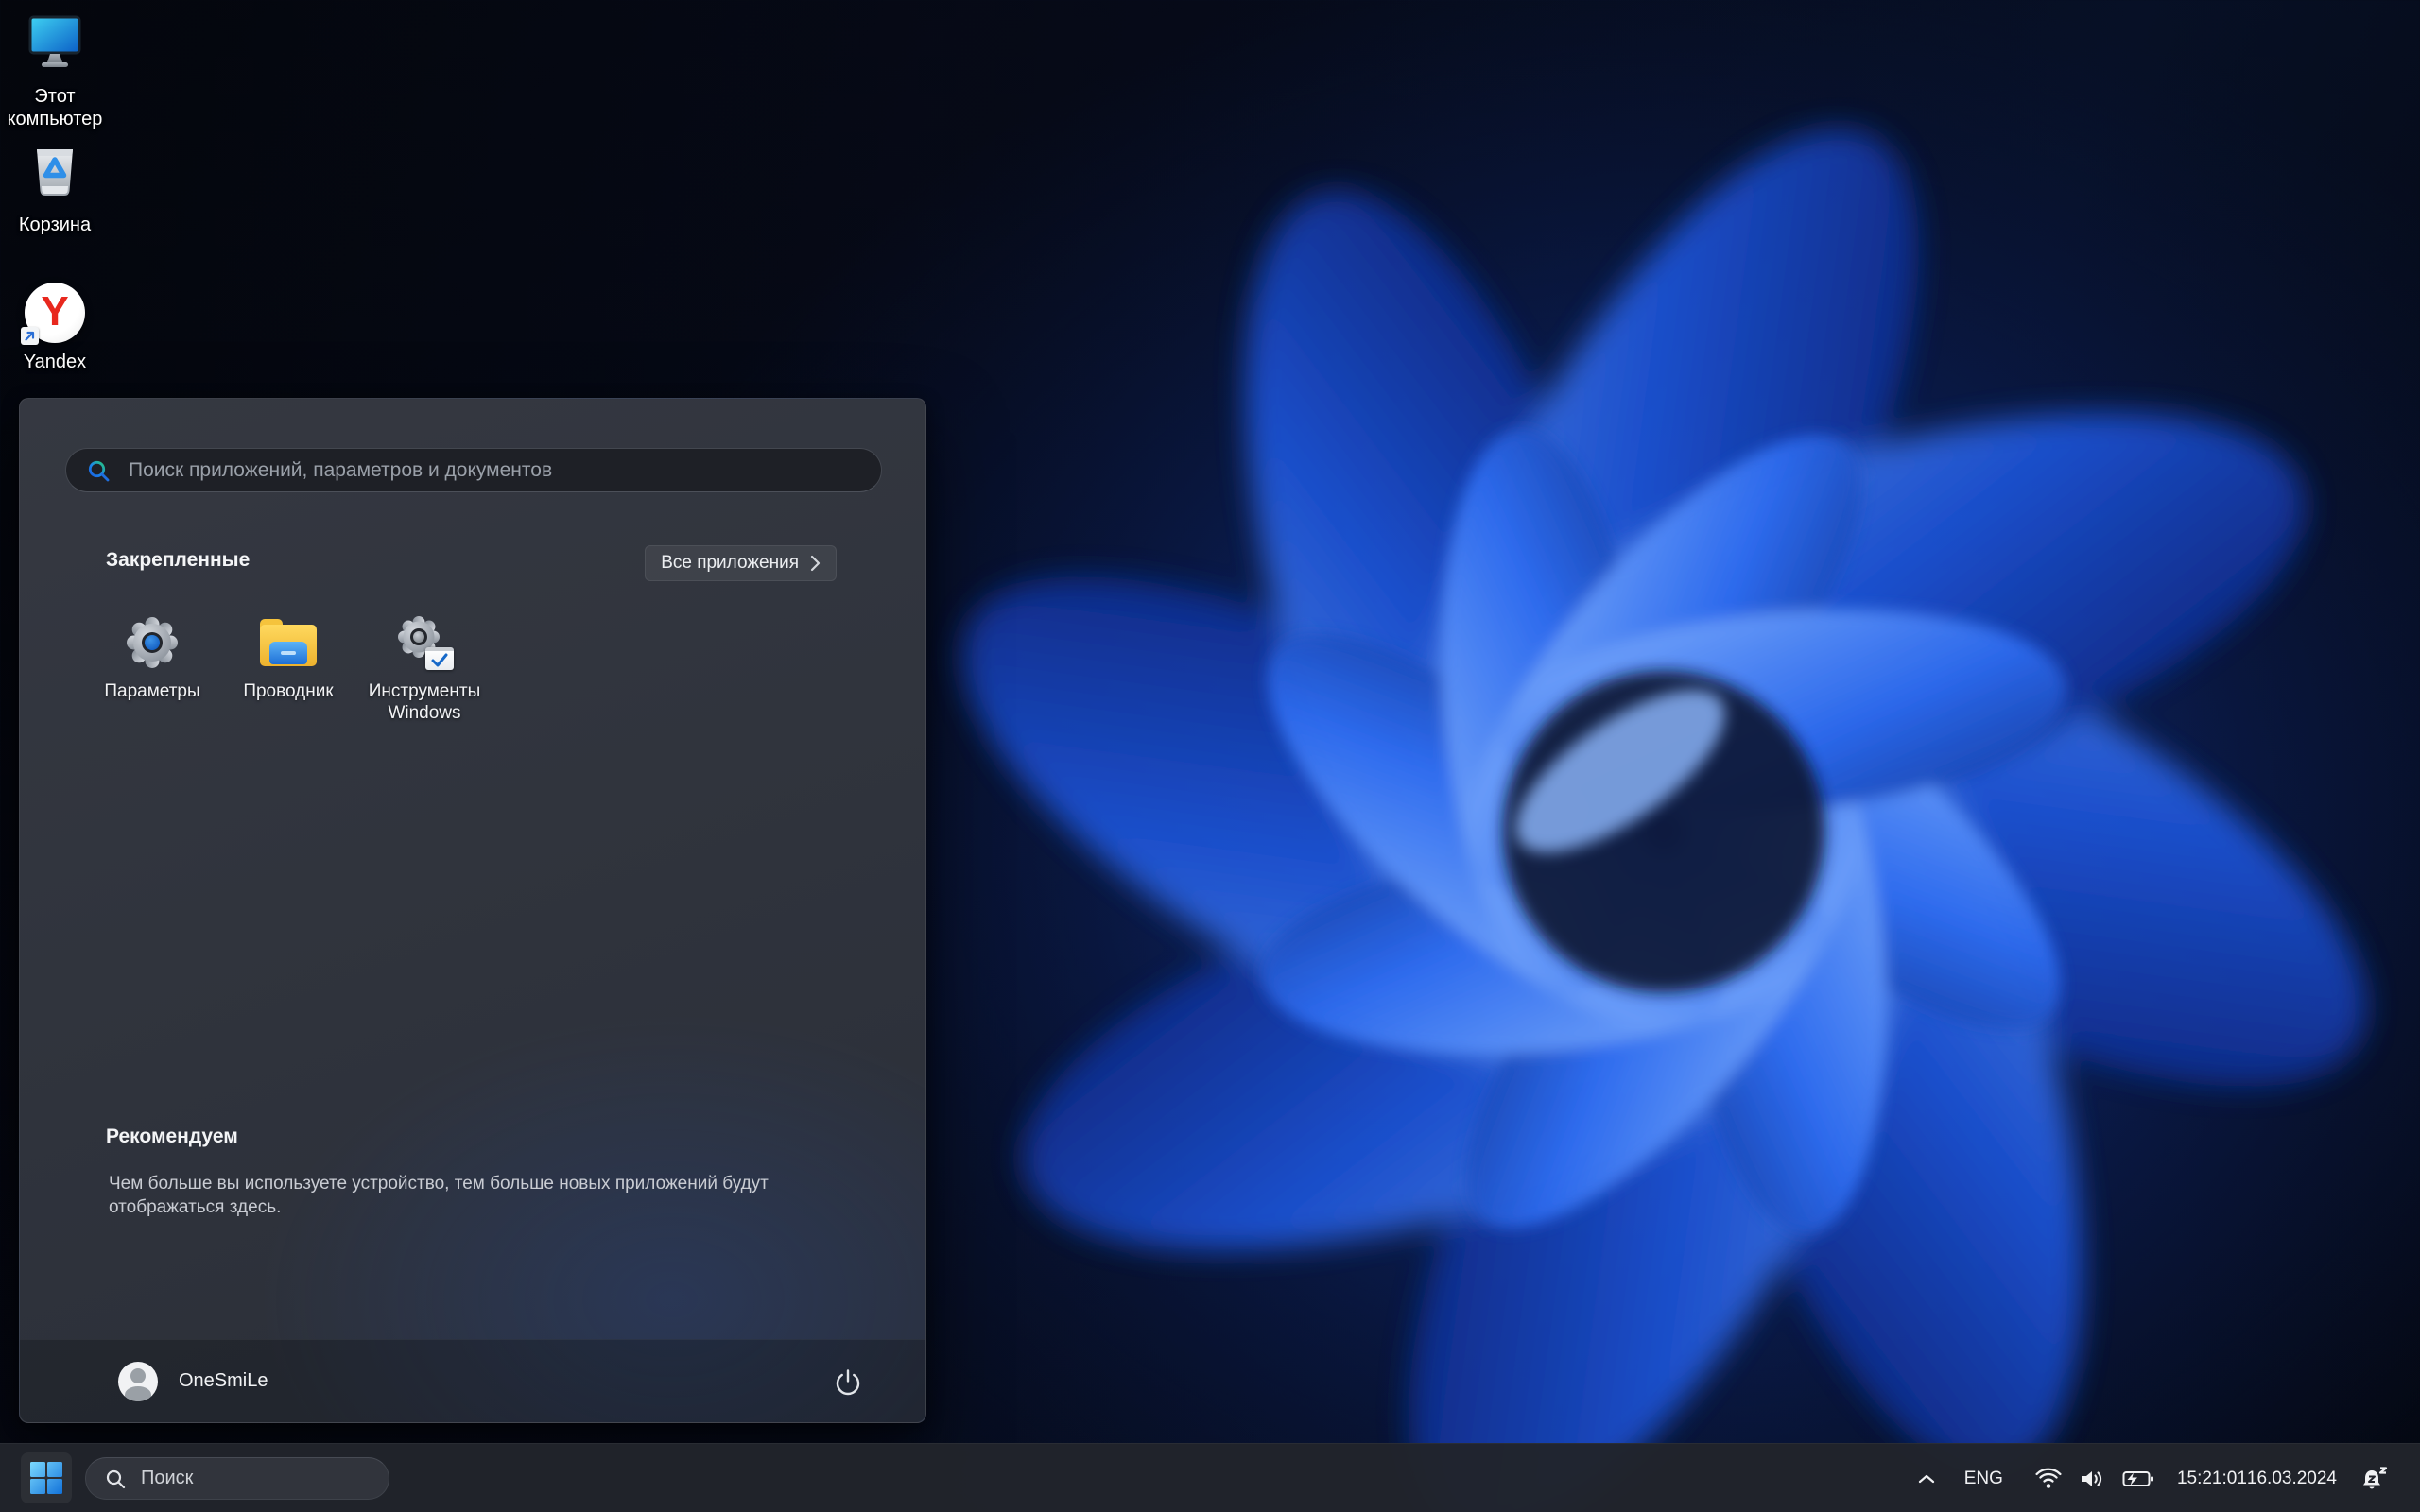 The image size is (2420, 1512). What do you see at coordinates (172, 1136) in the screenshot?
I see `recommended-section-title: Рекомендуем` at bounding box center [172, 1136].